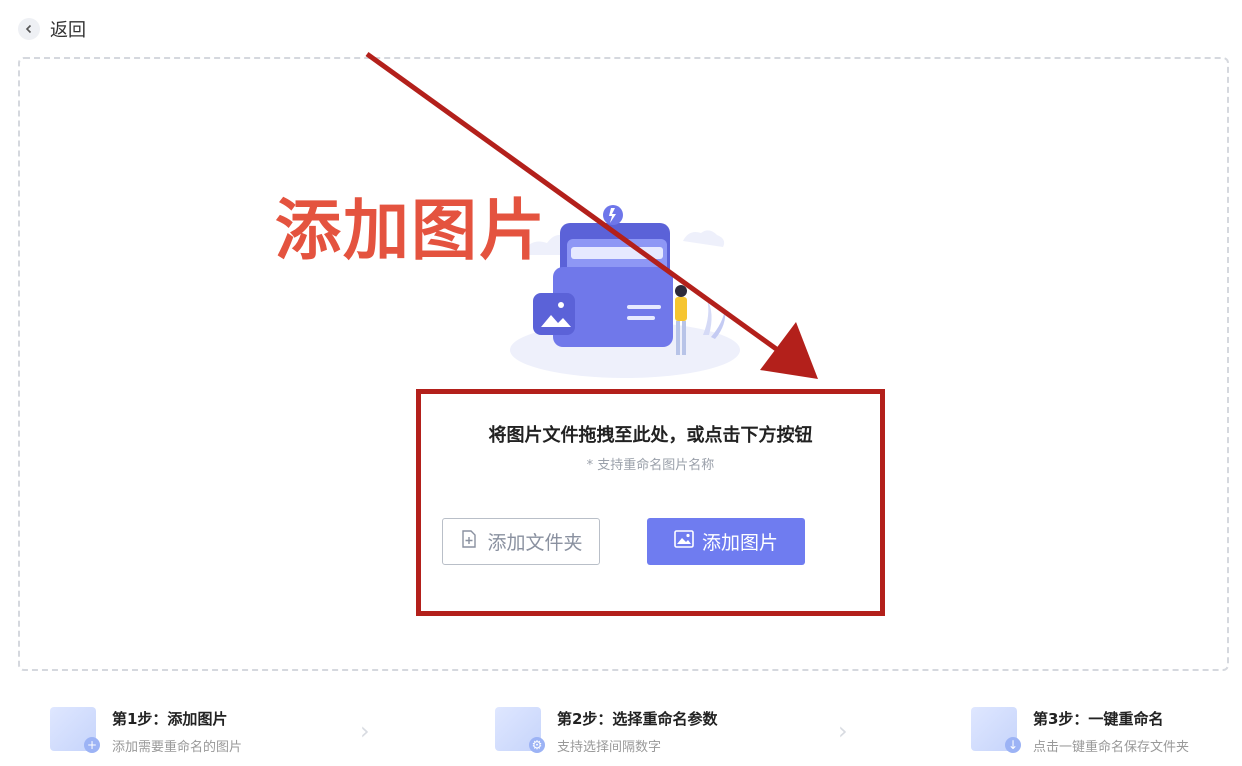  Describe the element at coordinates (68, 30) in the screenshot. I see `back-label: 返回` at that location.